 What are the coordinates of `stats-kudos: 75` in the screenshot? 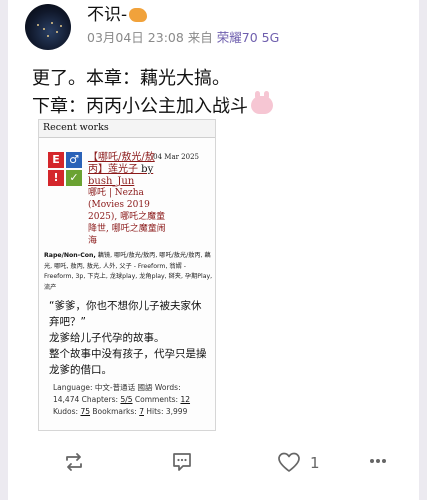 It's located at (85, 411).